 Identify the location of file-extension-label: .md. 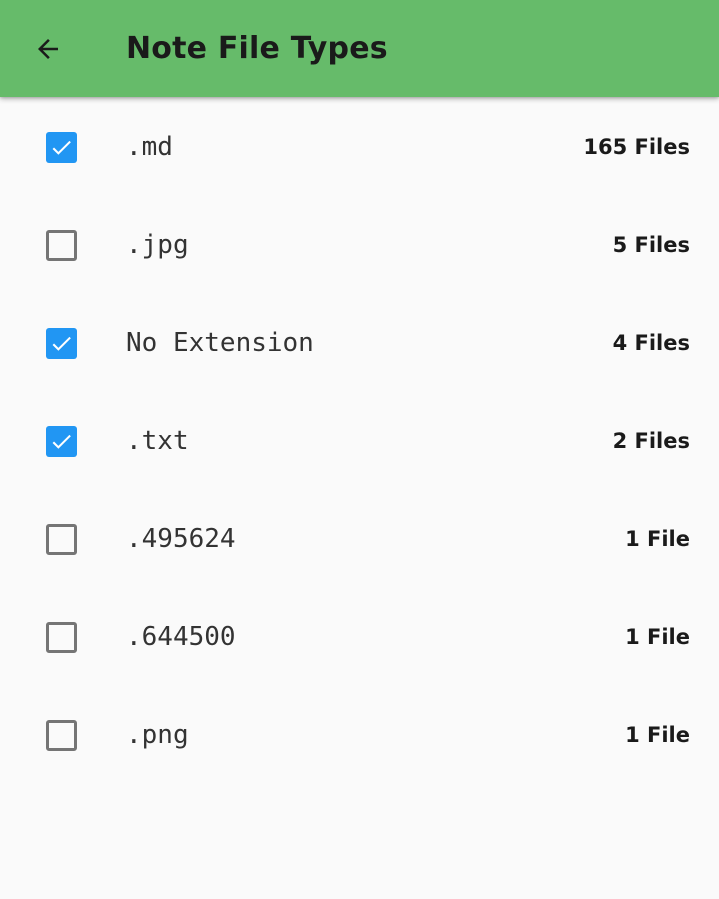
(149, 147).